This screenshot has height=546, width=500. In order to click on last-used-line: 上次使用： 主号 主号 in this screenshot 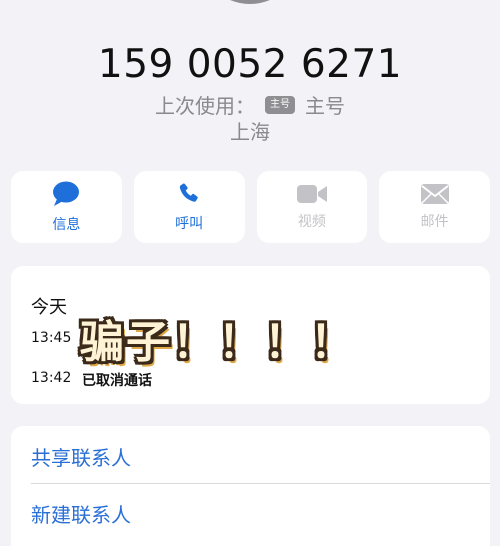, I will do `click(250, 104)`.